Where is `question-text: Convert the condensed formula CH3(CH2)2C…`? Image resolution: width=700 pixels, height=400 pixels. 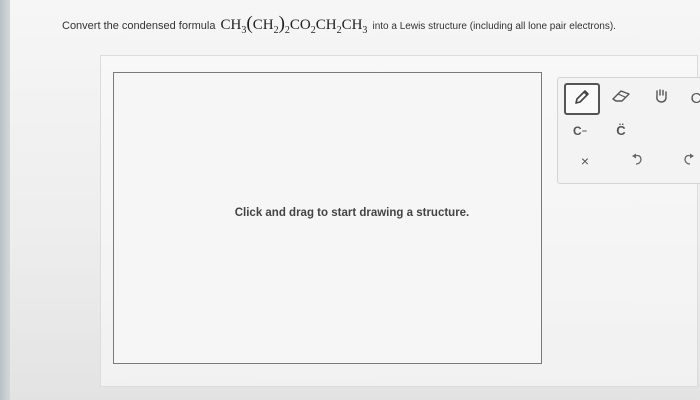
question-text: Convert the condensed formula CH3(CH2)2C… is located at coordinates (381, 27).